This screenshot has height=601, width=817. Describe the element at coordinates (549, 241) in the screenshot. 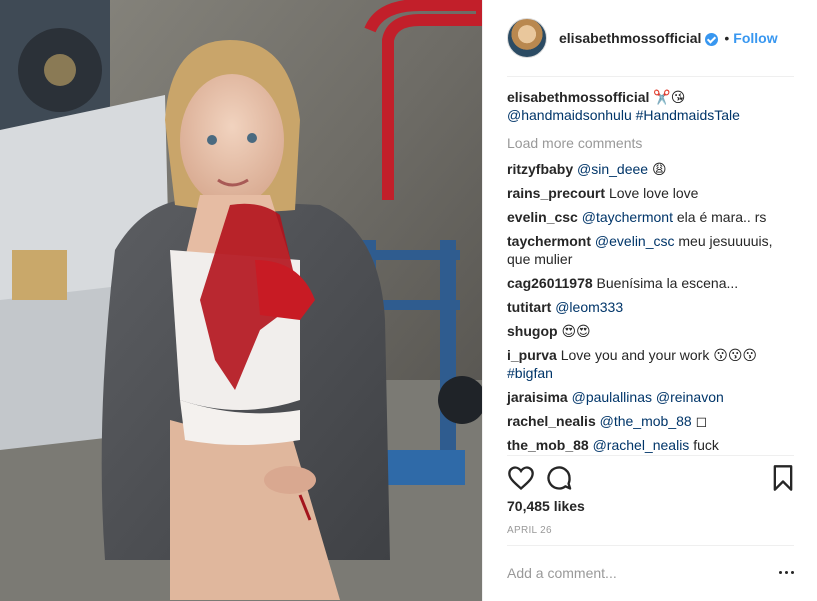

I see `comment-username: taychermont` at that location.